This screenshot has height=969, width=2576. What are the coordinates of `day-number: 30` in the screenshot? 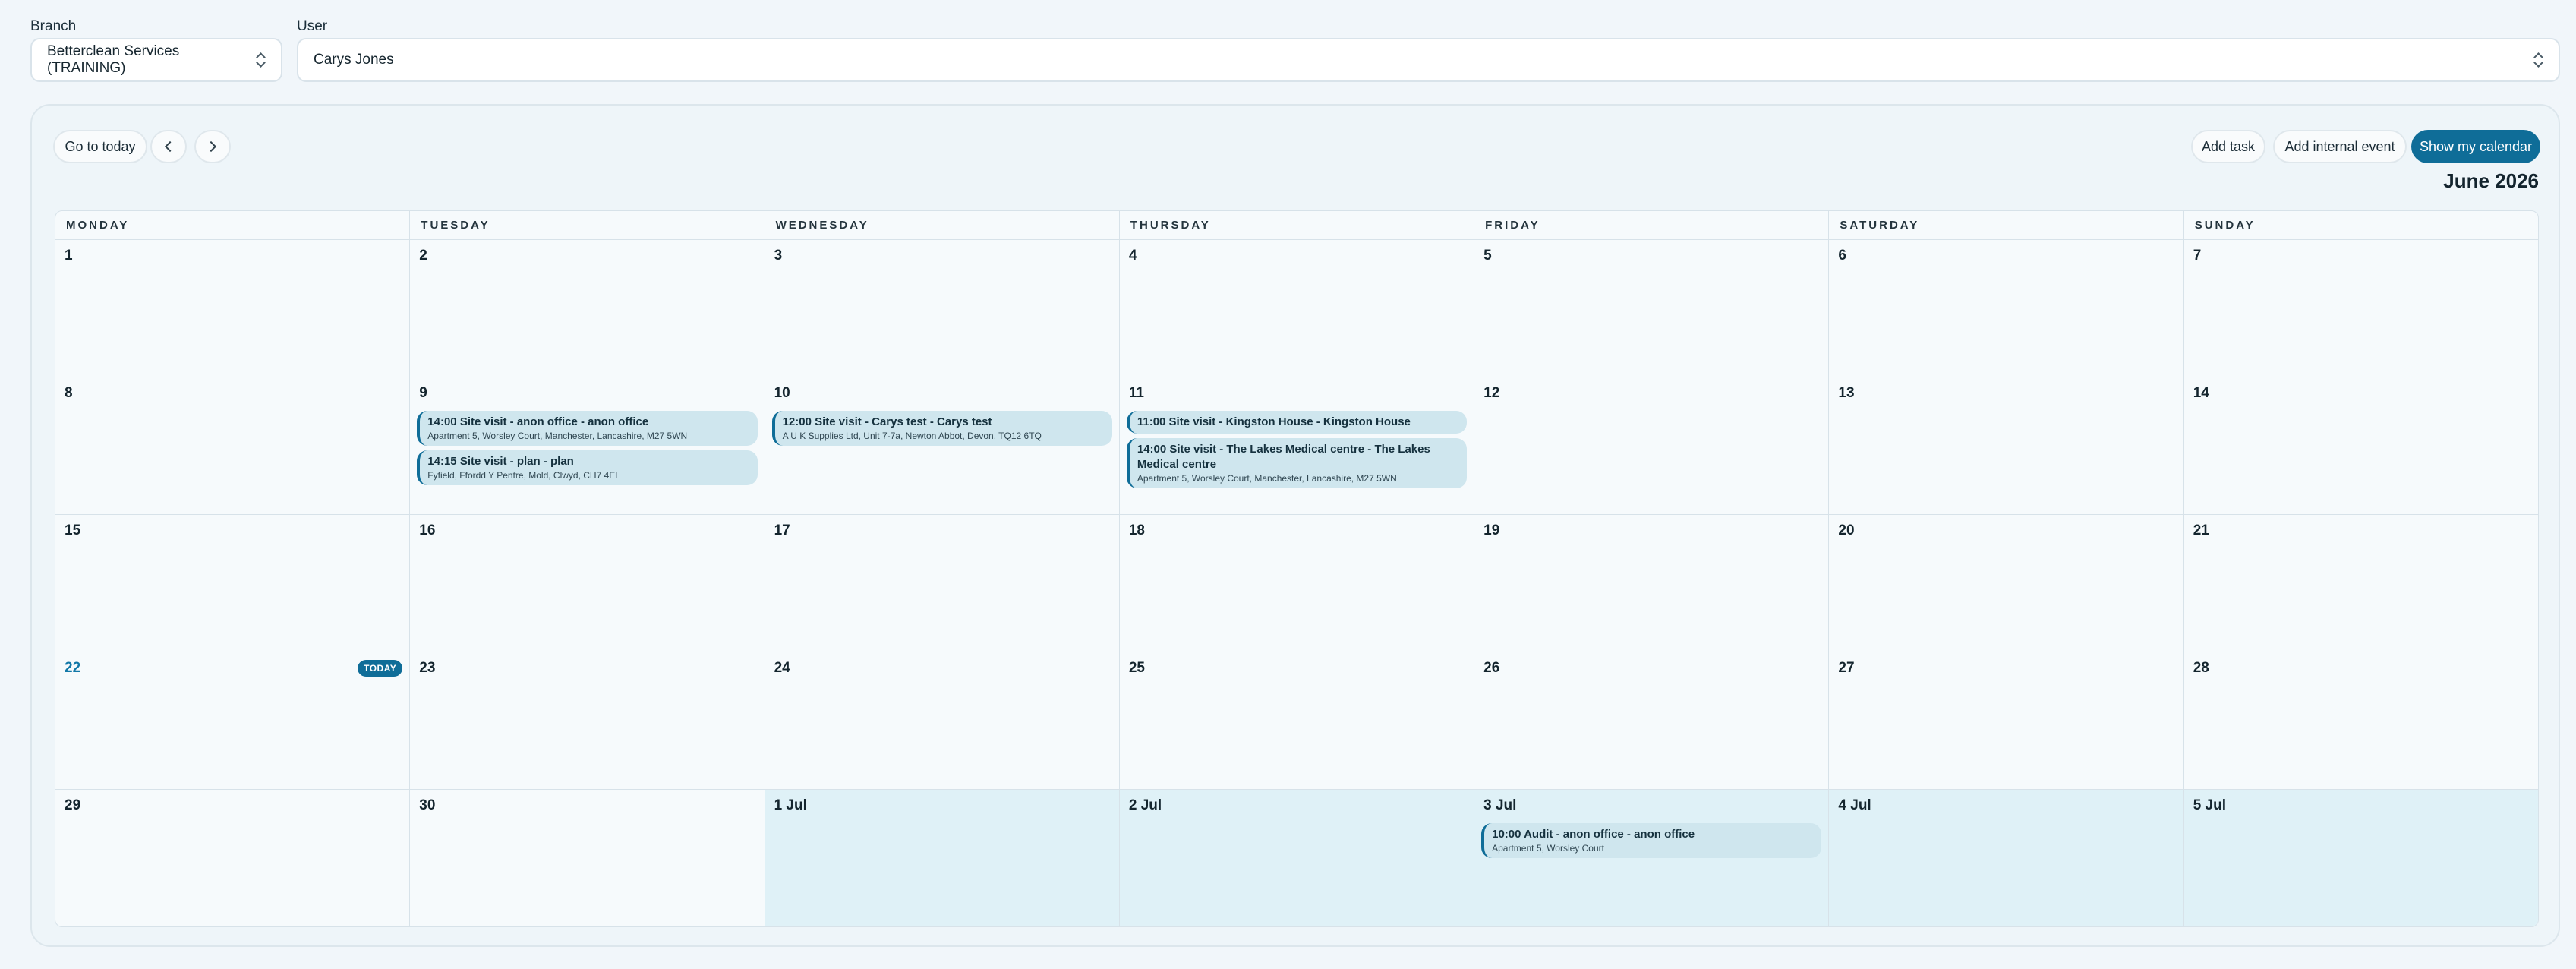 It's located at (427, 805).